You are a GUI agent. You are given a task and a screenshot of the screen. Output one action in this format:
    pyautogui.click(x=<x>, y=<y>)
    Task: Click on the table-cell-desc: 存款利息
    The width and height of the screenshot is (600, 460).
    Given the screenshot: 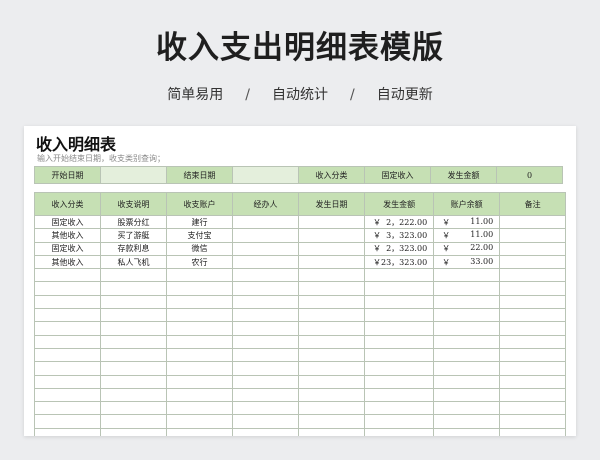 What is the action you would take?
    pyautogui.click(x=133, y=248)
    